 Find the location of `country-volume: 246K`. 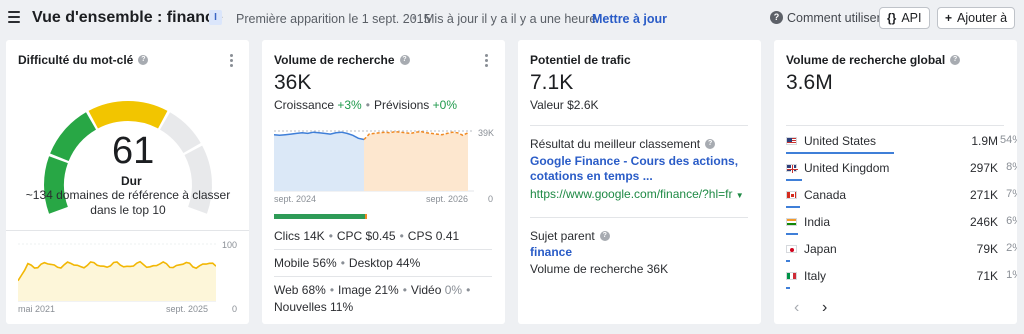

country-volume: 246K is located at coordinates (983, 222).